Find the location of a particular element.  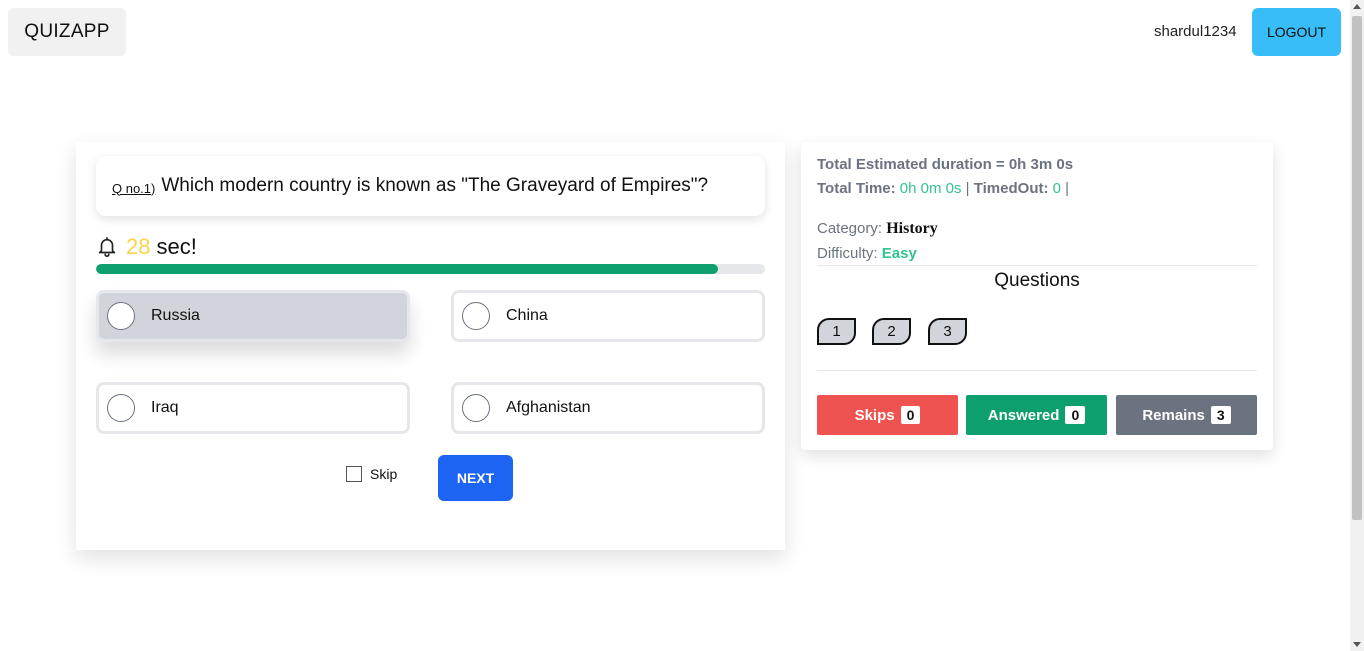

page-scrollbar is located at coordinates (1357, 325).